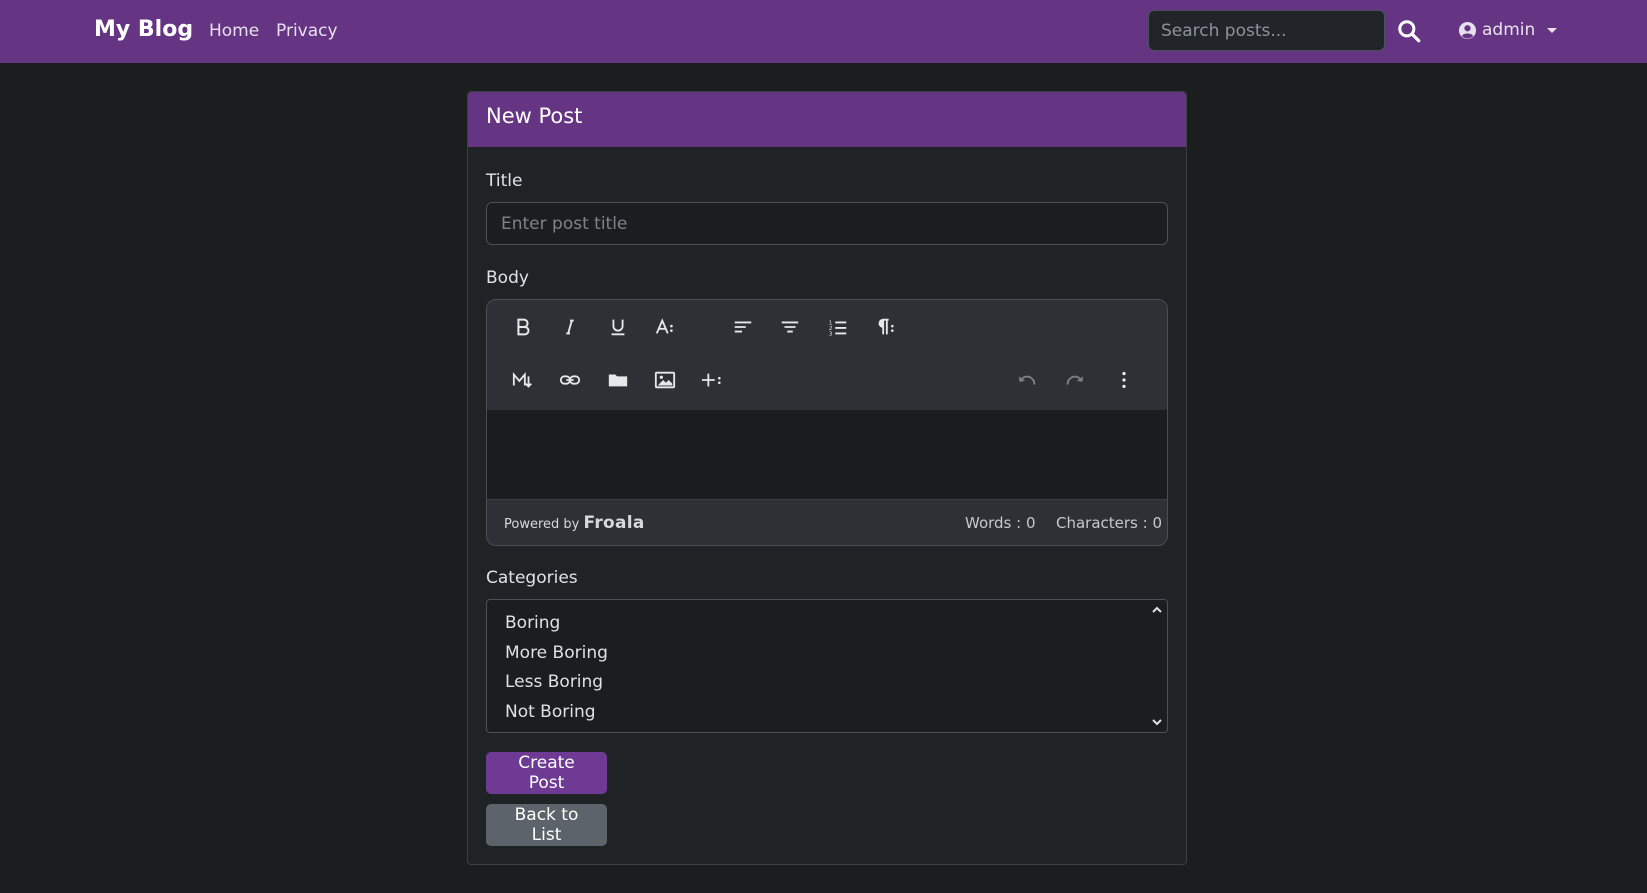 Image resolution: width=1647 pixels, height=893 pixels. Describe the element at coordinates (143, 29) in the screenshot. I see `brand-link: My Blog` at that location.